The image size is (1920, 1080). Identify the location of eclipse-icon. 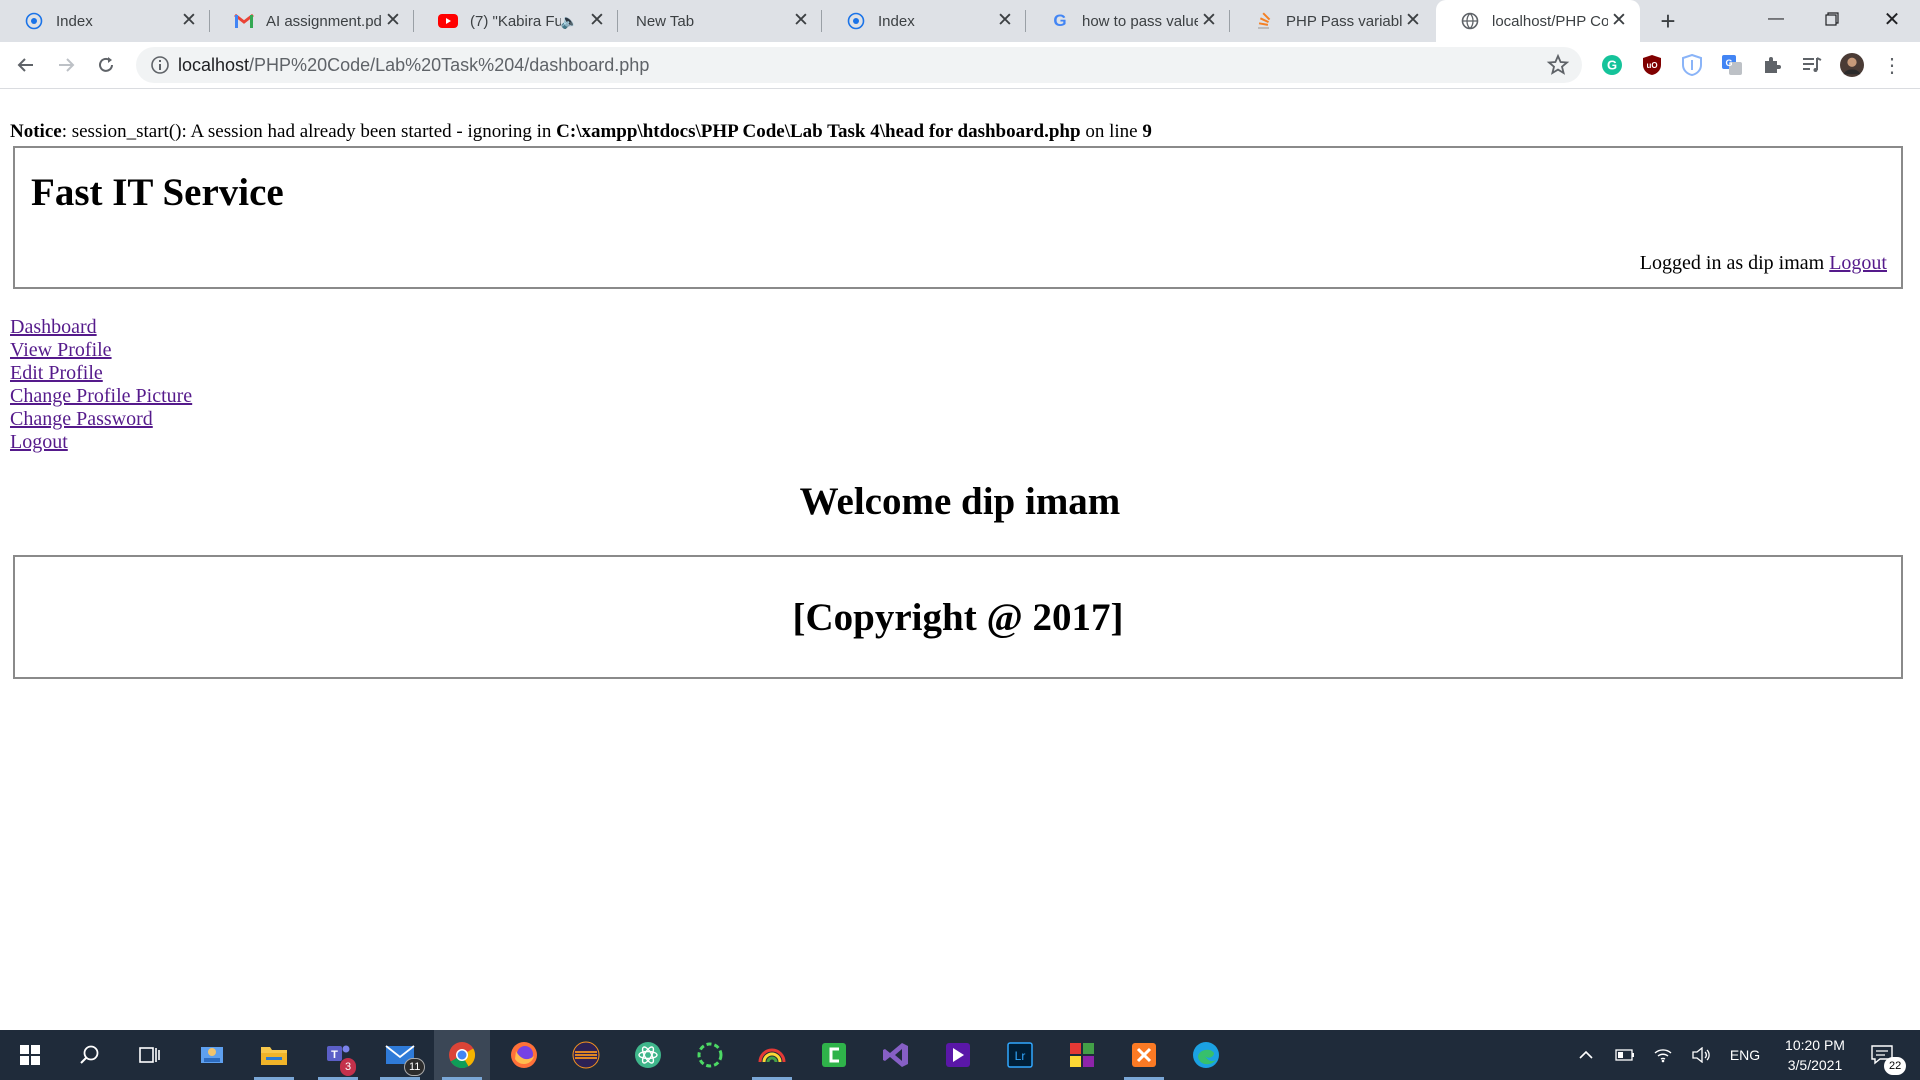
(586, 1055).